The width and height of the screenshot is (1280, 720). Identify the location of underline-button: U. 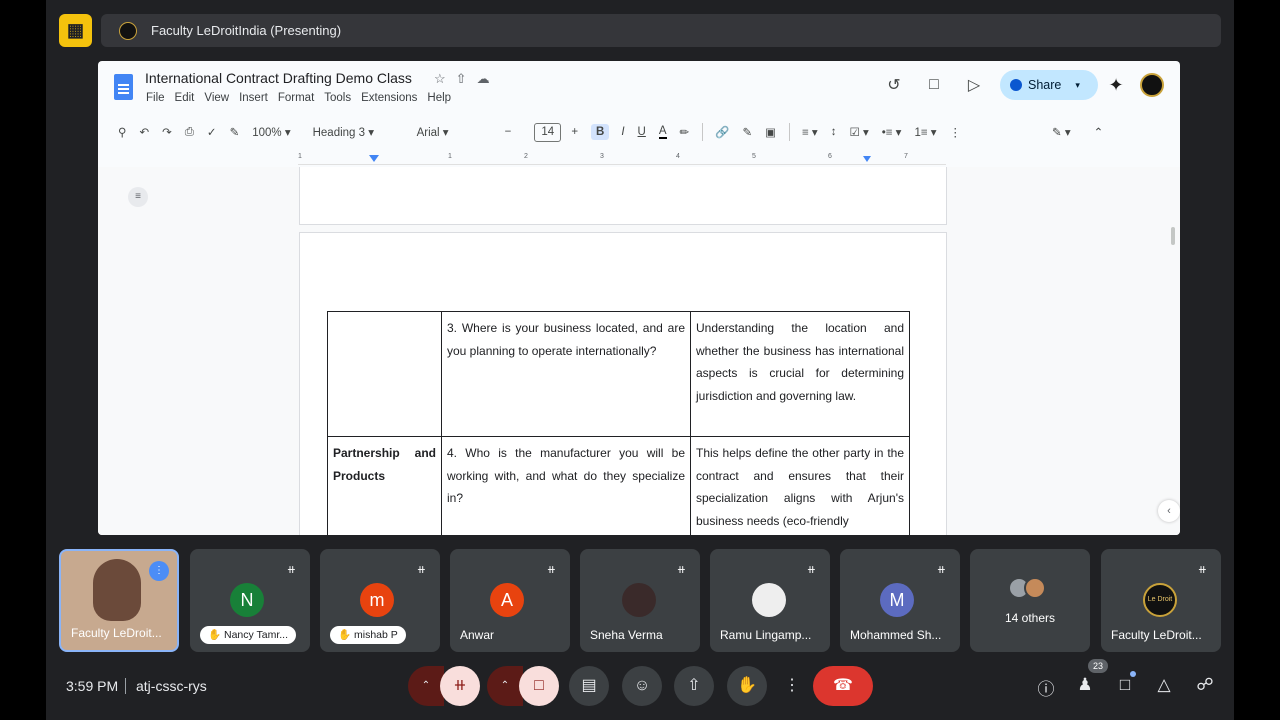
(642, 132).